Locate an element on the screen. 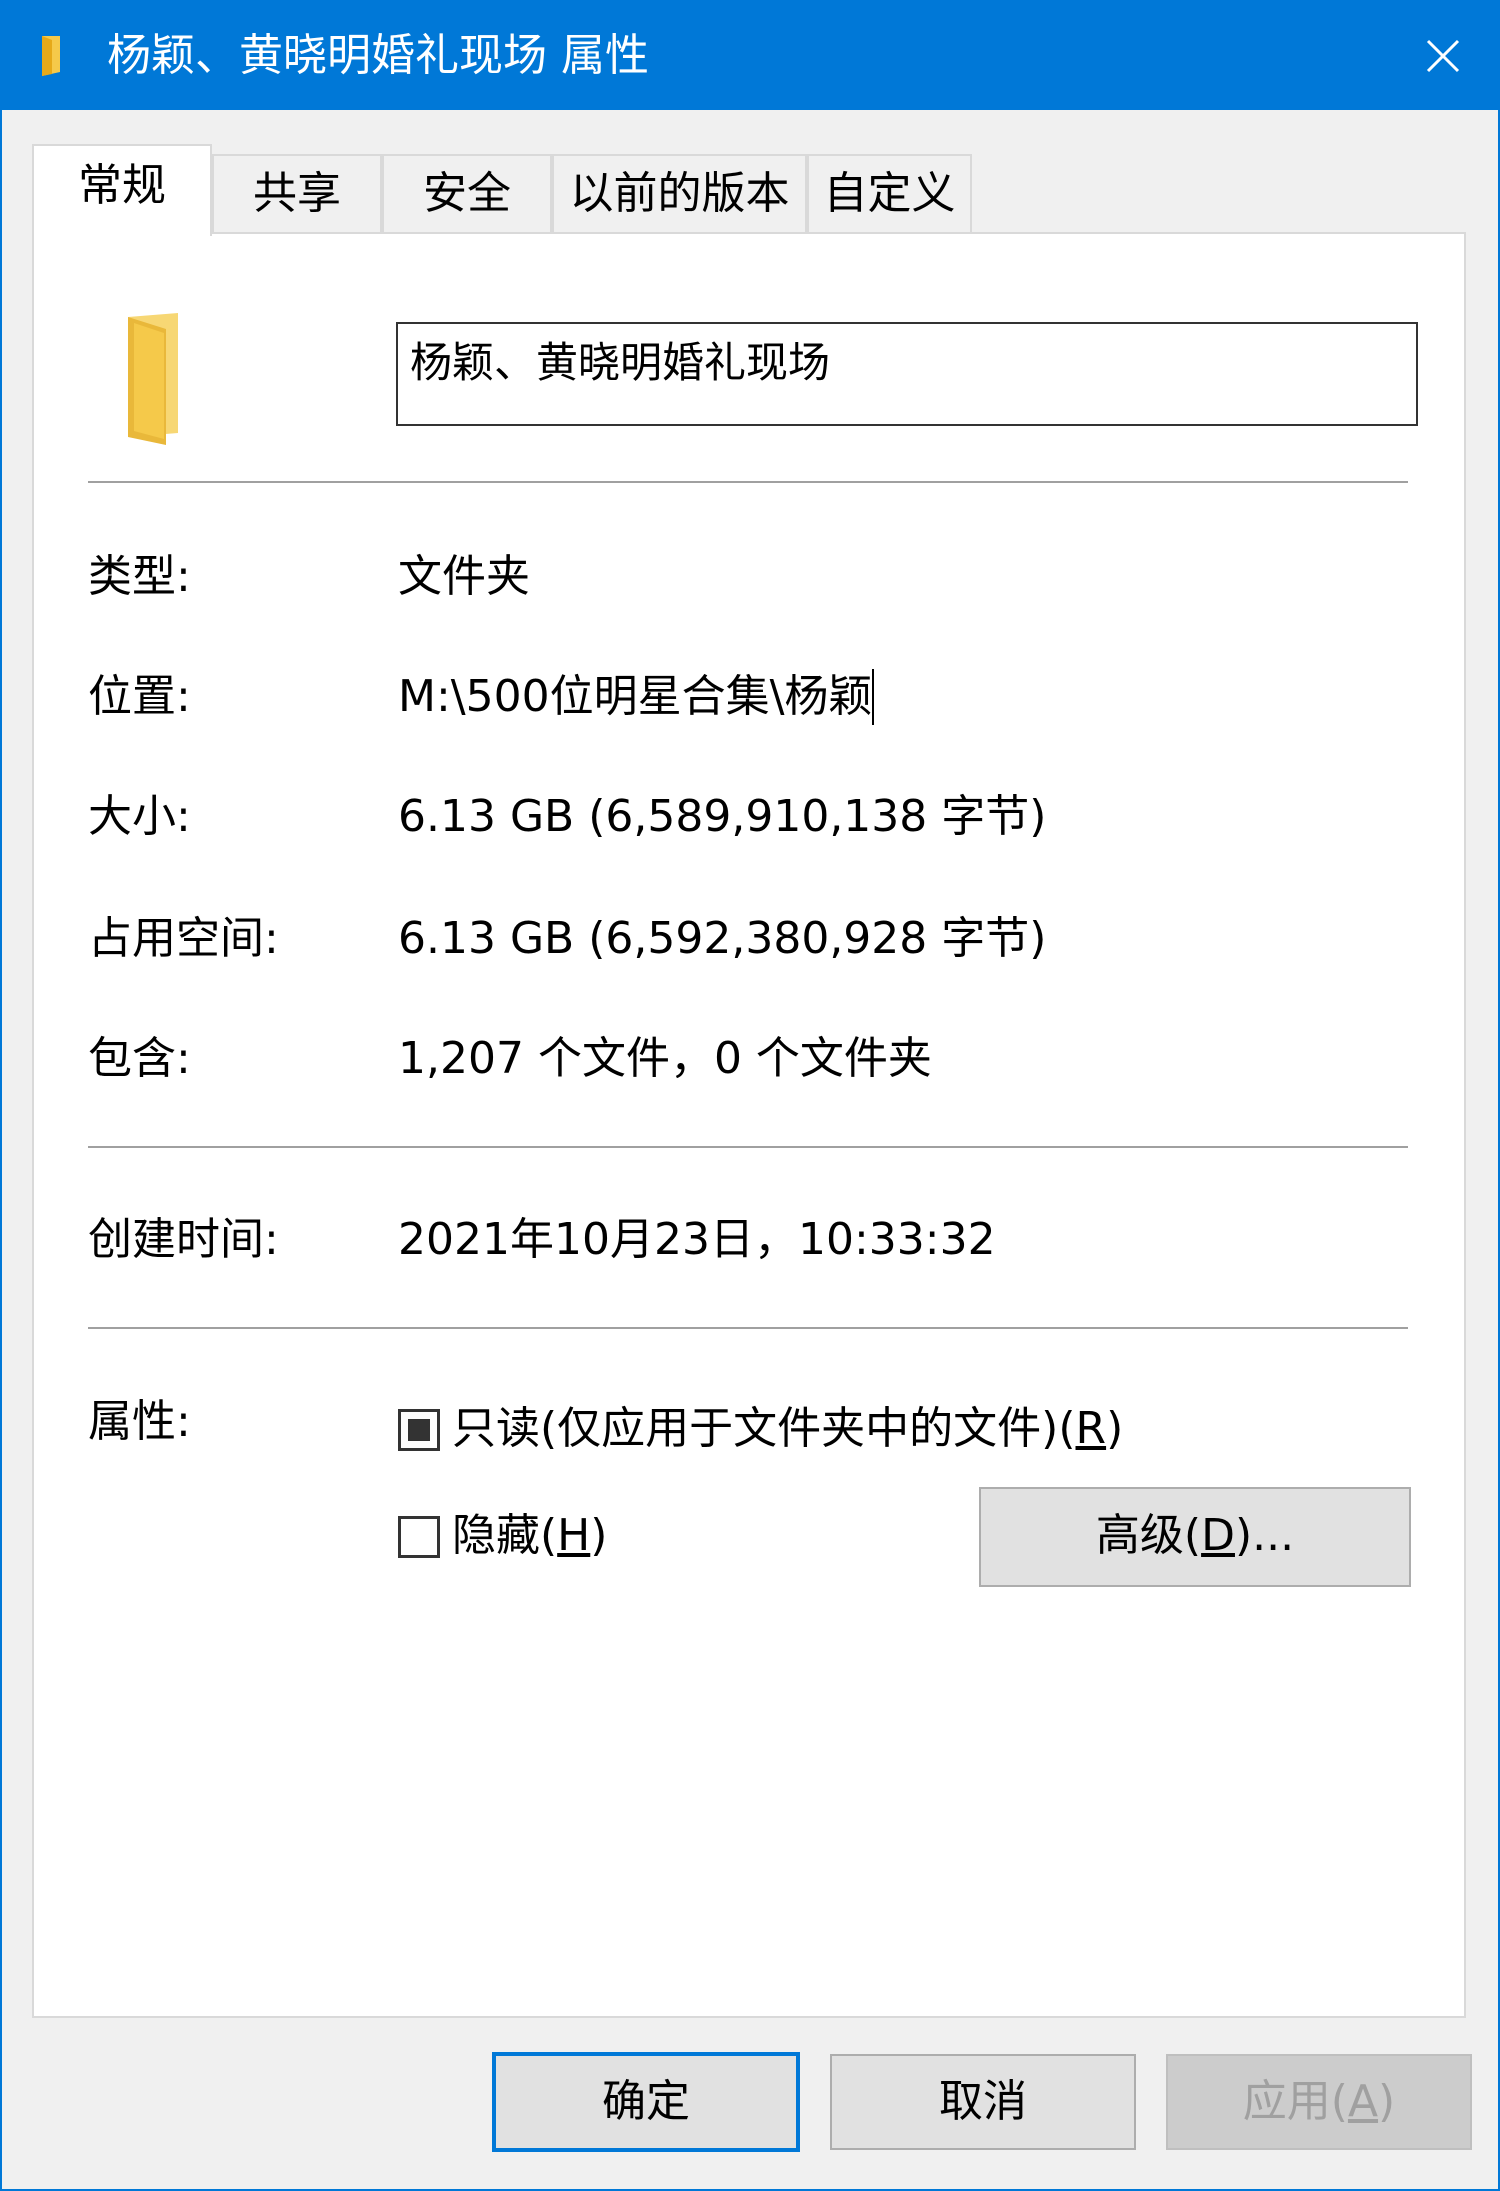  location-value: M:\500位明星合集\杨颖 is located at coordinates (635, 696).